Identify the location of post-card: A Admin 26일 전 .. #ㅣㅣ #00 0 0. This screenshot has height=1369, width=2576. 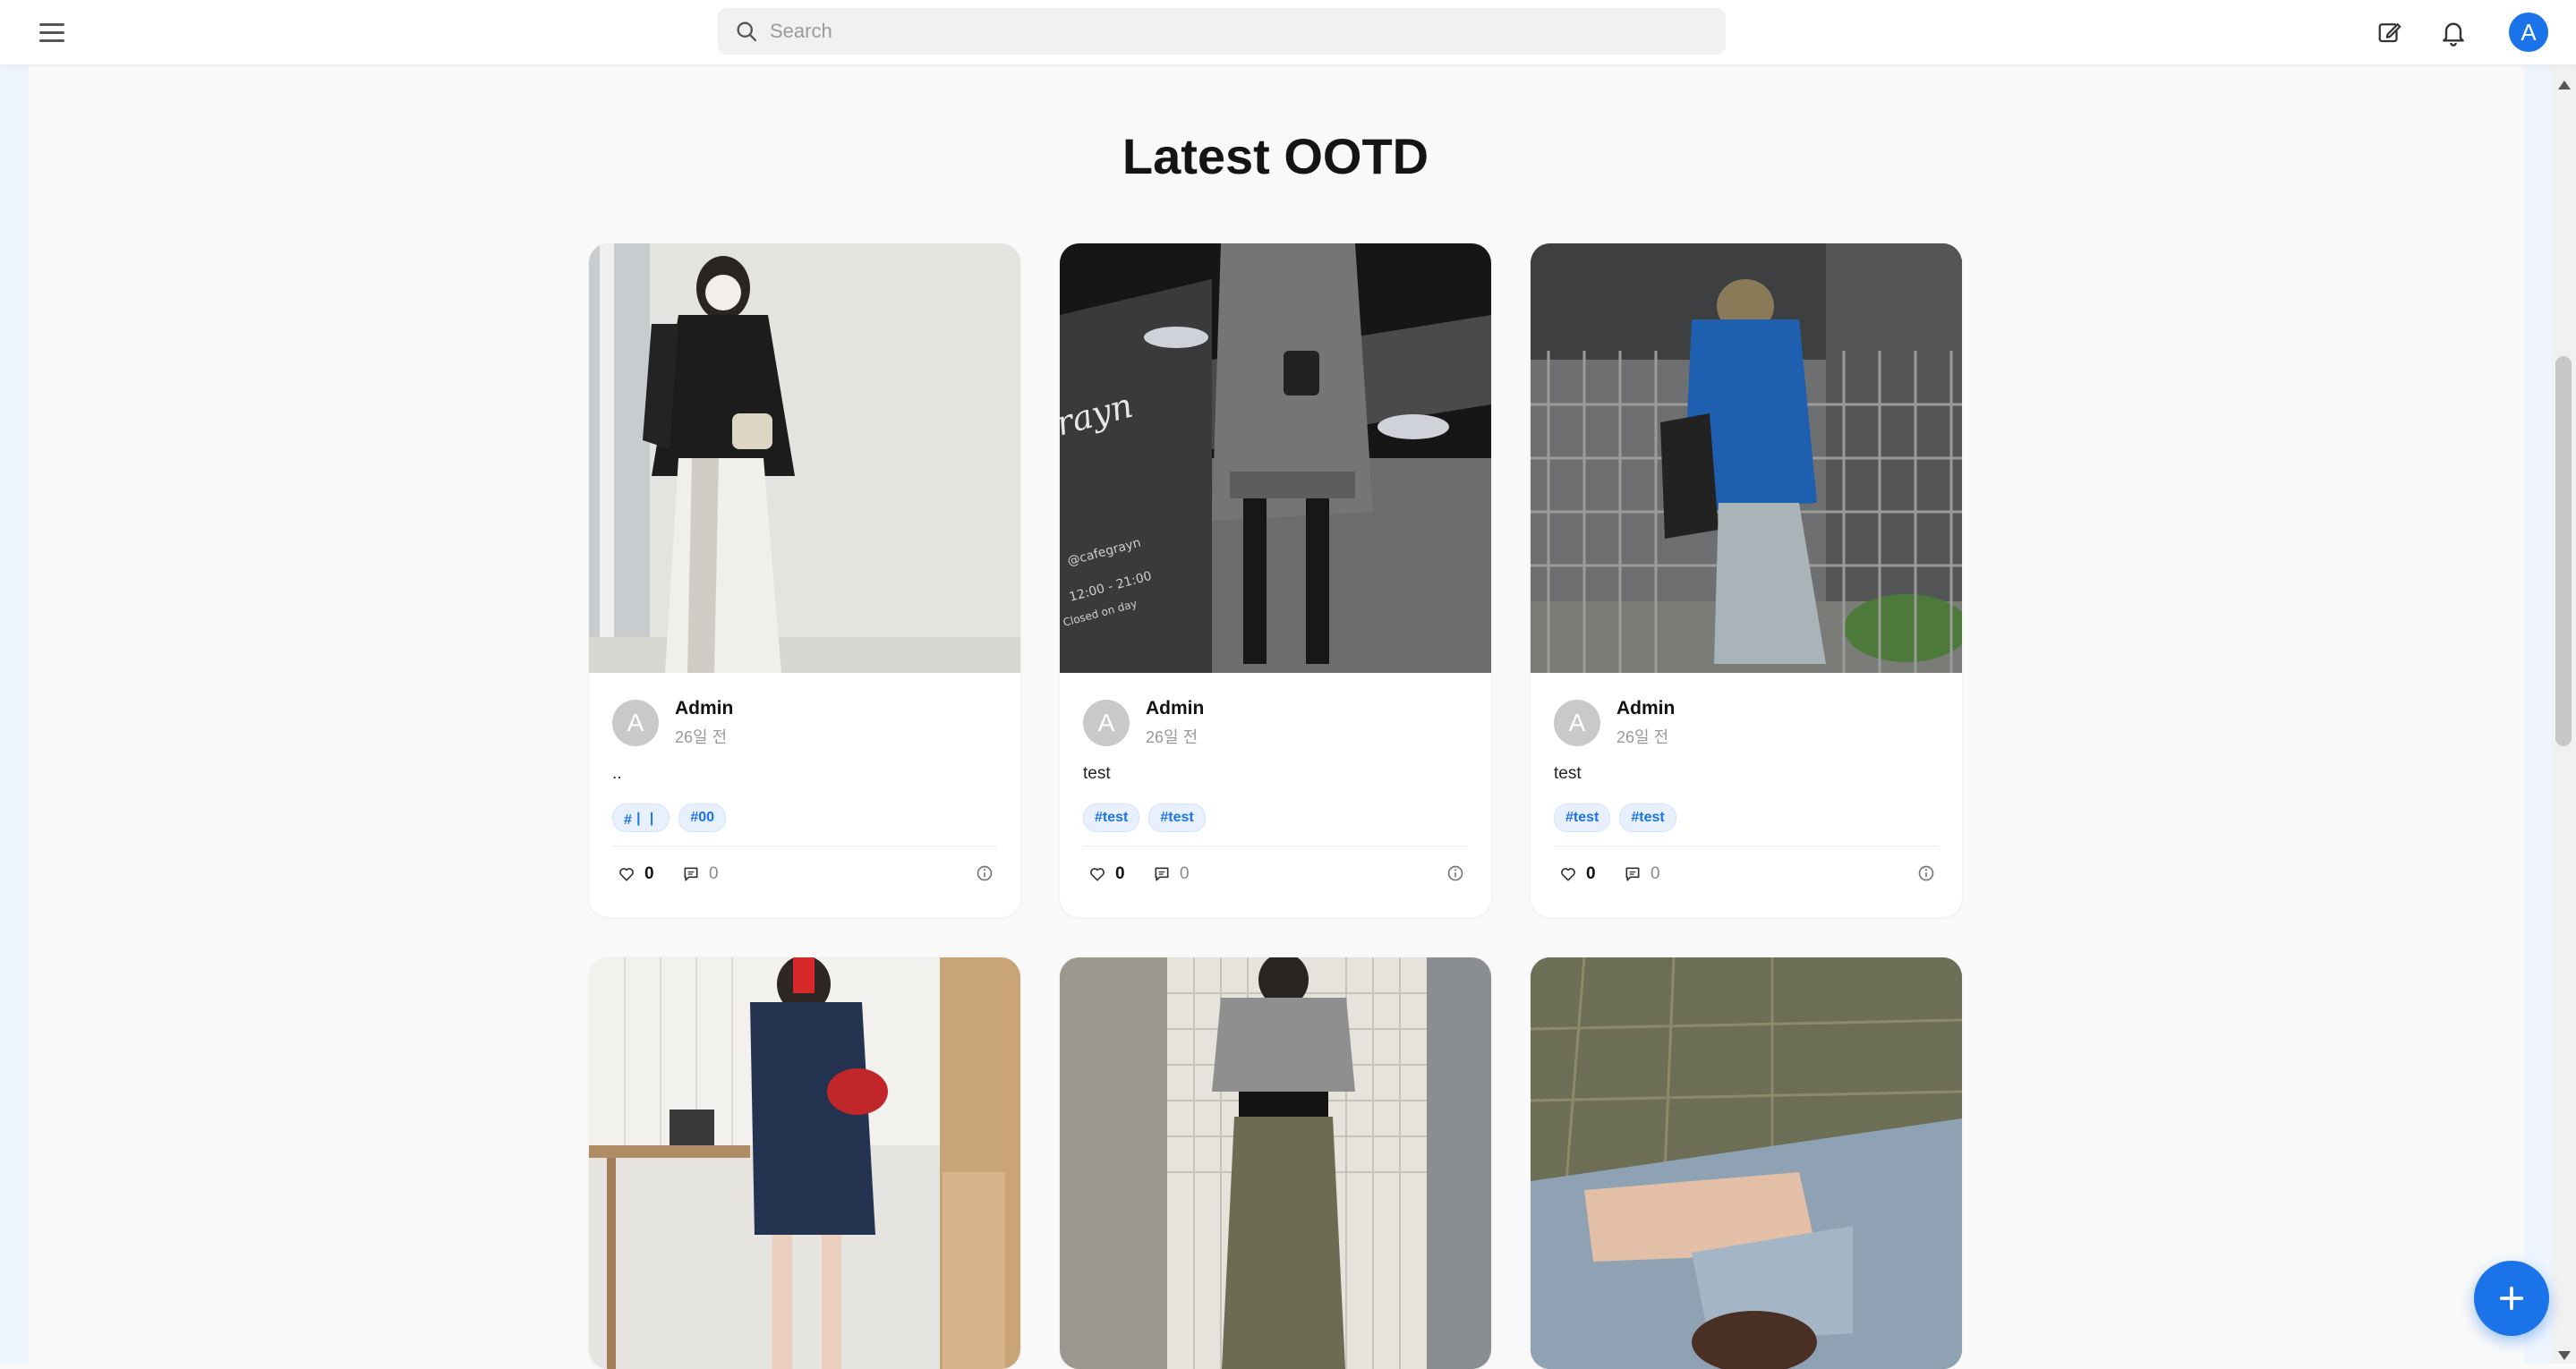
(804, 580).